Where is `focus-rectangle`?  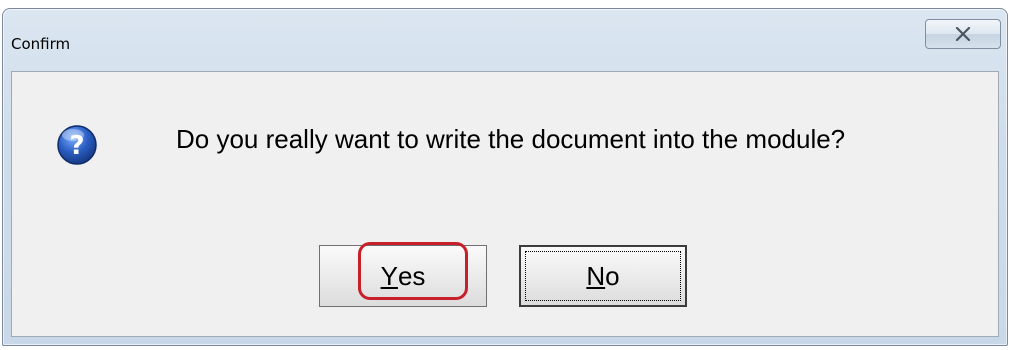
focus-rectangle is located at coordinates (603, 276).